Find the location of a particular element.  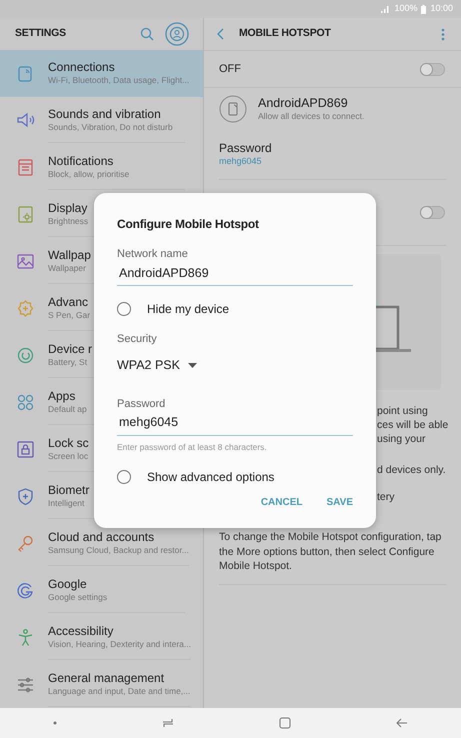

hotspot-device-icon is located at coordinates (233, 109).